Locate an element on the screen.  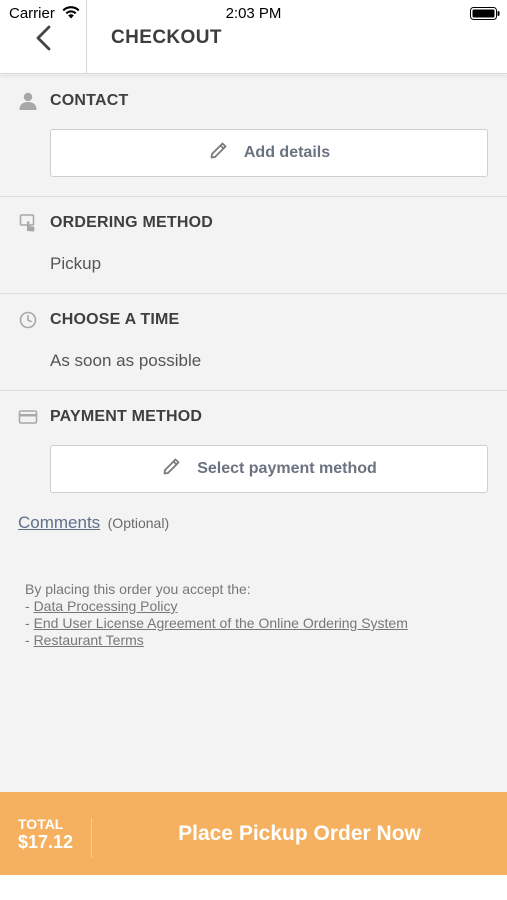
choose-time-value: As soon as possible is located at coordinates (126, 360).